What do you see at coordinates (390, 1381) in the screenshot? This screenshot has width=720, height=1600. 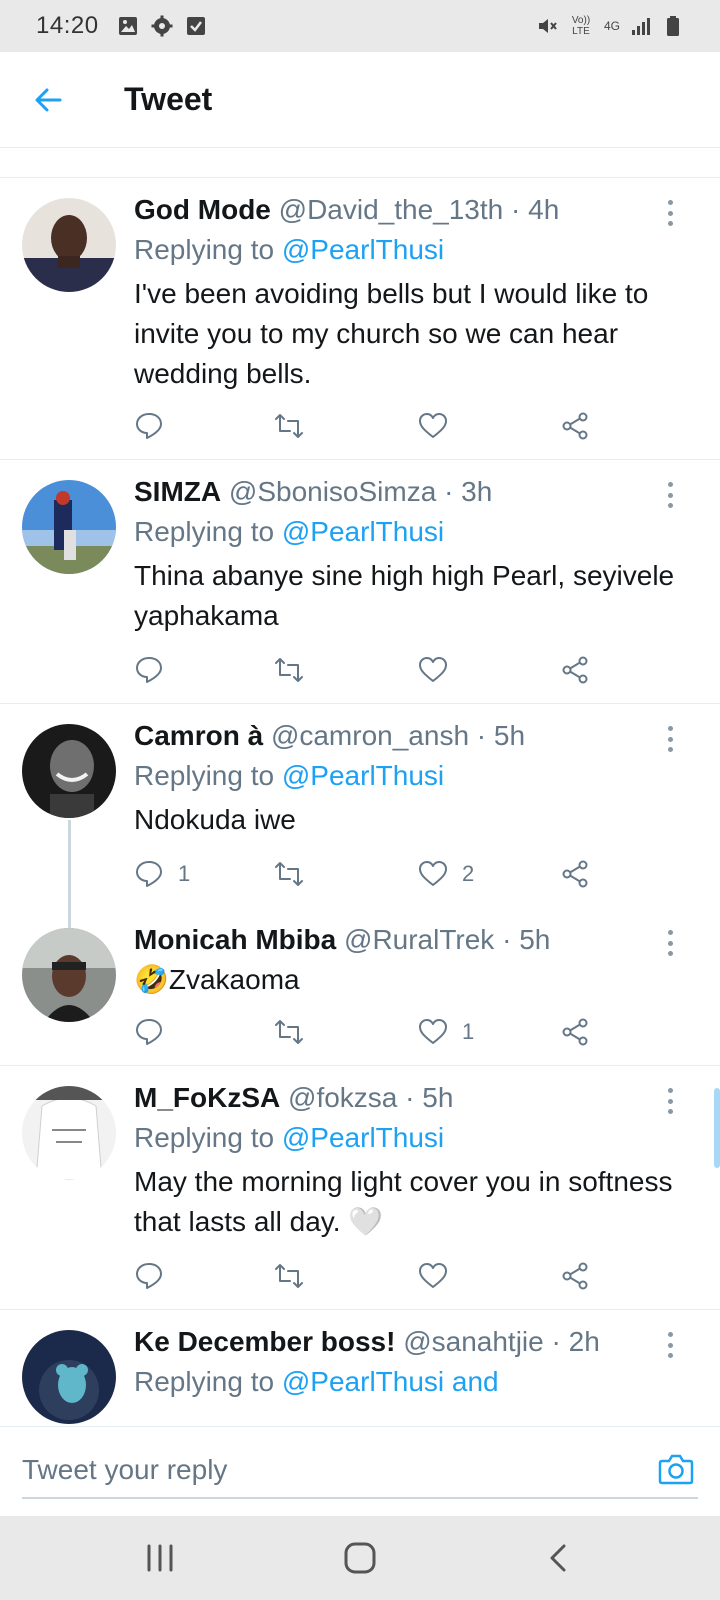 I see `mention-link: @PearlThusi and` at bounding box center [390, 1381].